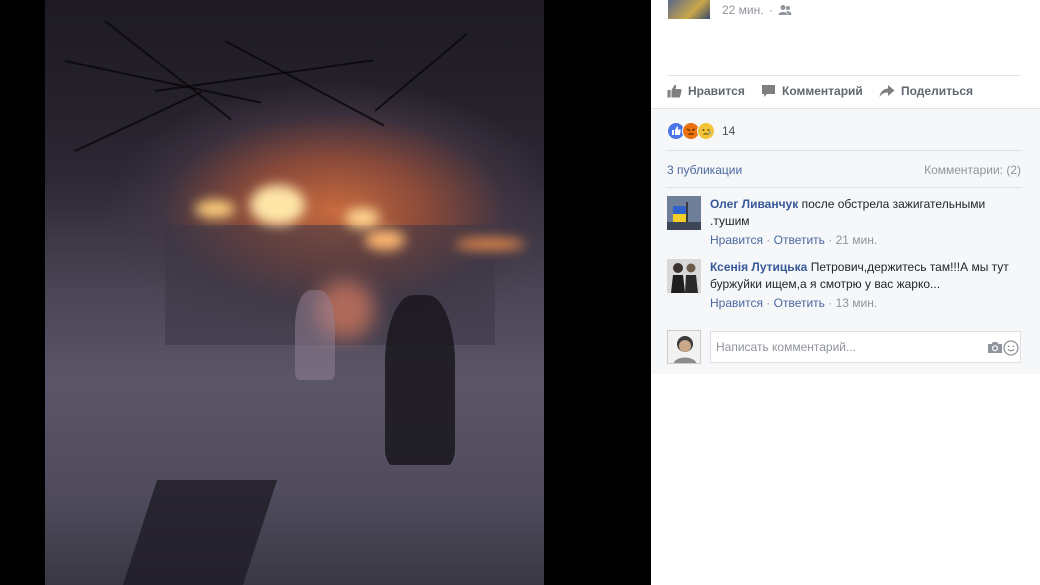 The height and width of the screenshot is (585, 1040). I want to click on reaction-count: 14, so click(728, 131).